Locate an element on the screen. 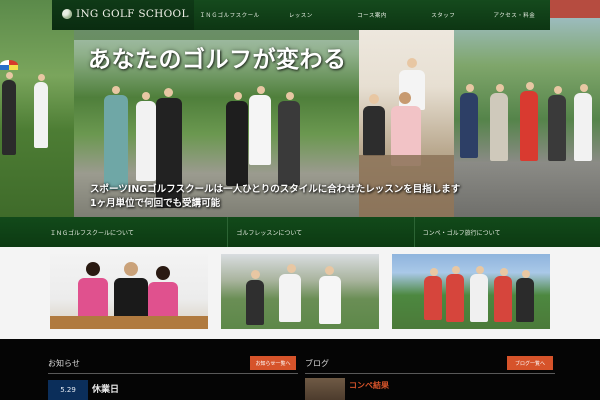  news-item-title: 休業日 is located at coordinates (105, 388).